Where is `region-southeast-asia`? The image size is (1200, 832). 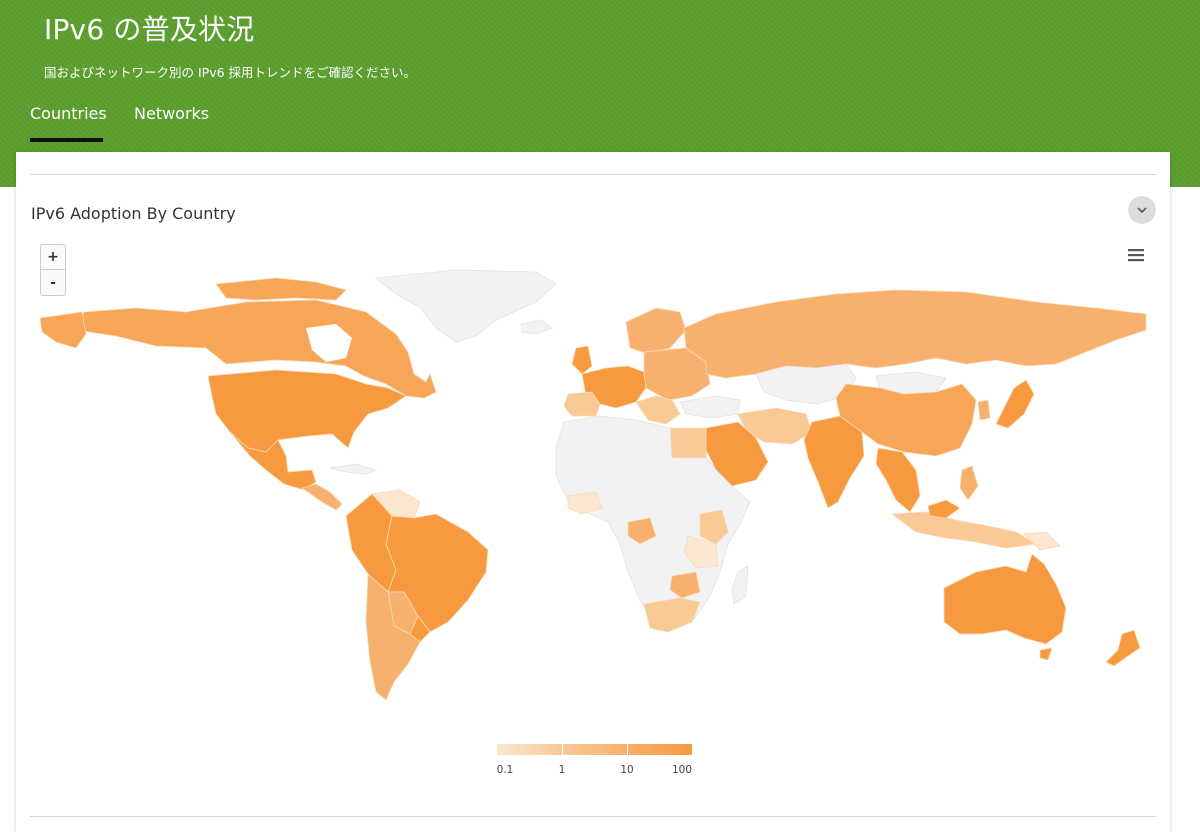 region-southeast-asia is located at coordinates (898, 480).